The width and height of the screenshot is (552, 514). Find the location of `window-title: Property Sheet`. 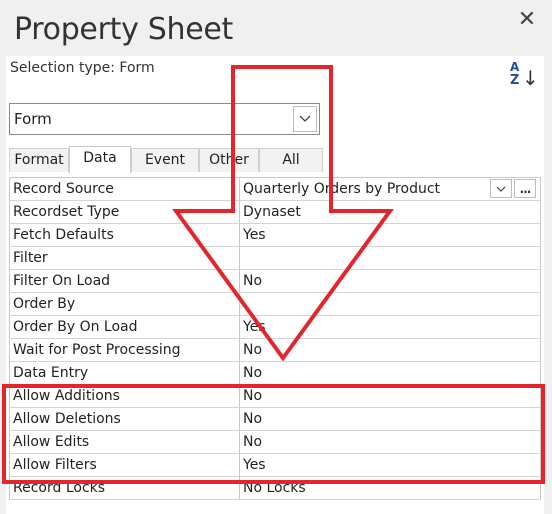

window-title: Property Sheet is located at coordinates (124, 29).